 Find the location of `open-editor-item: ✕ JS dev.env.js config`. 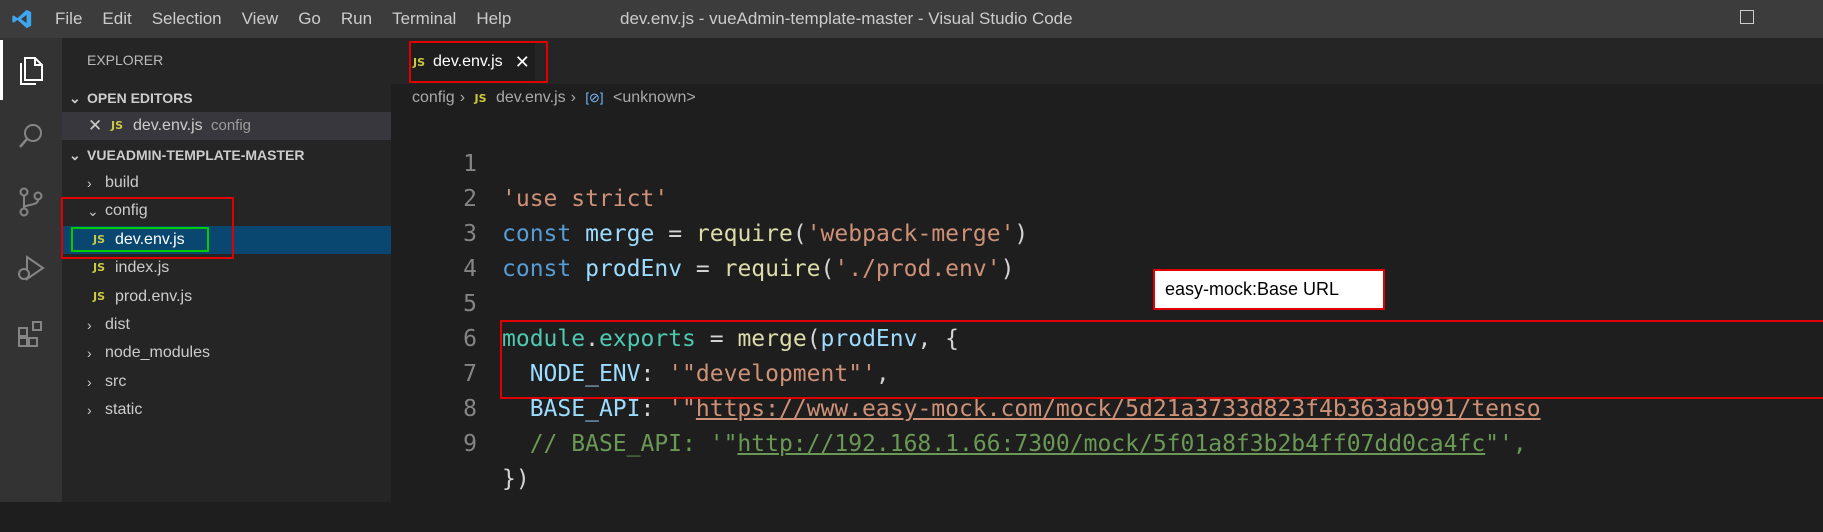

open-editor-item: ✕ JS dev.env.js config is located at coordinates (226, 126).